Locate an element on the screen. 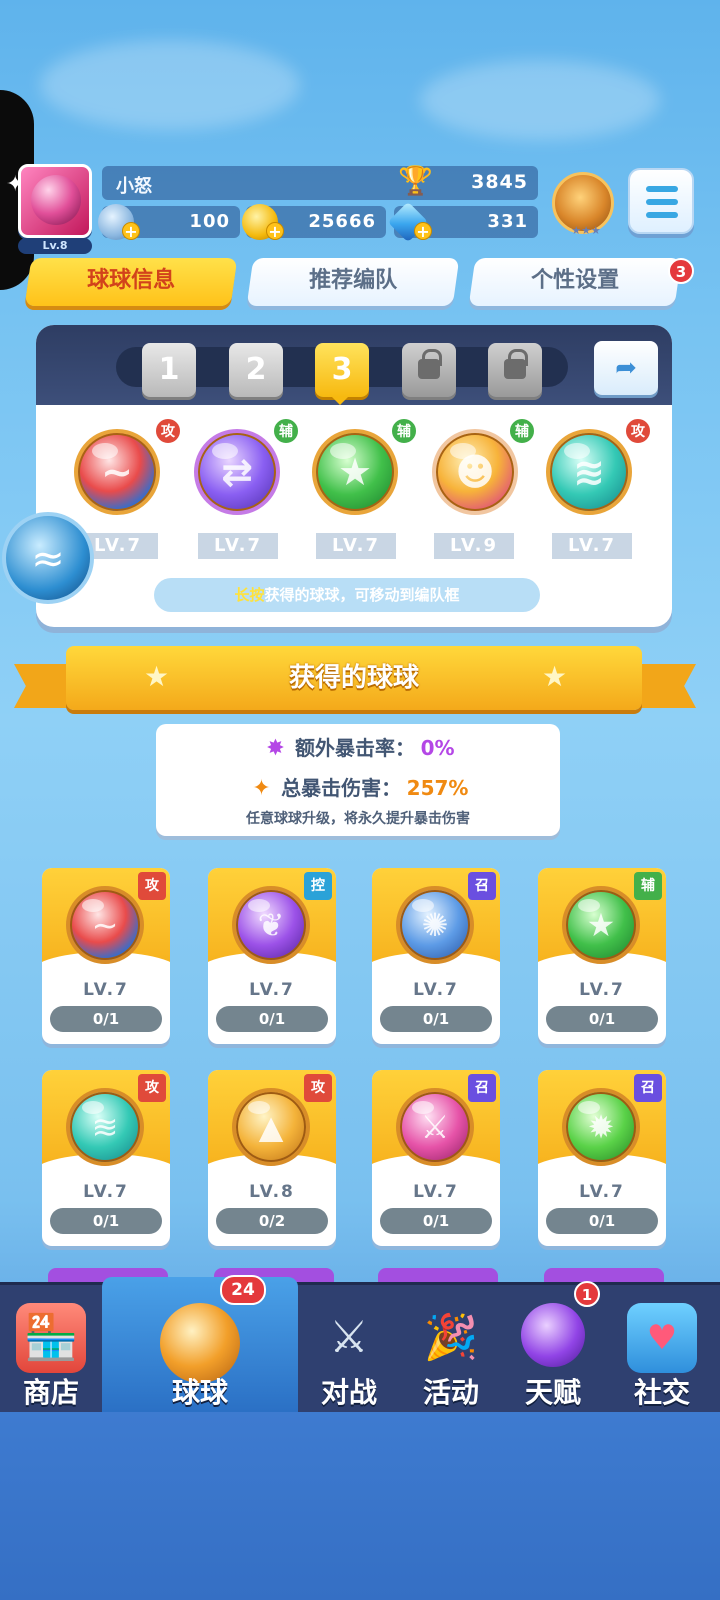 The height and width of the screenshot is (1600, 720). talent-badge: 1 is located at coordinates (587, 1294).